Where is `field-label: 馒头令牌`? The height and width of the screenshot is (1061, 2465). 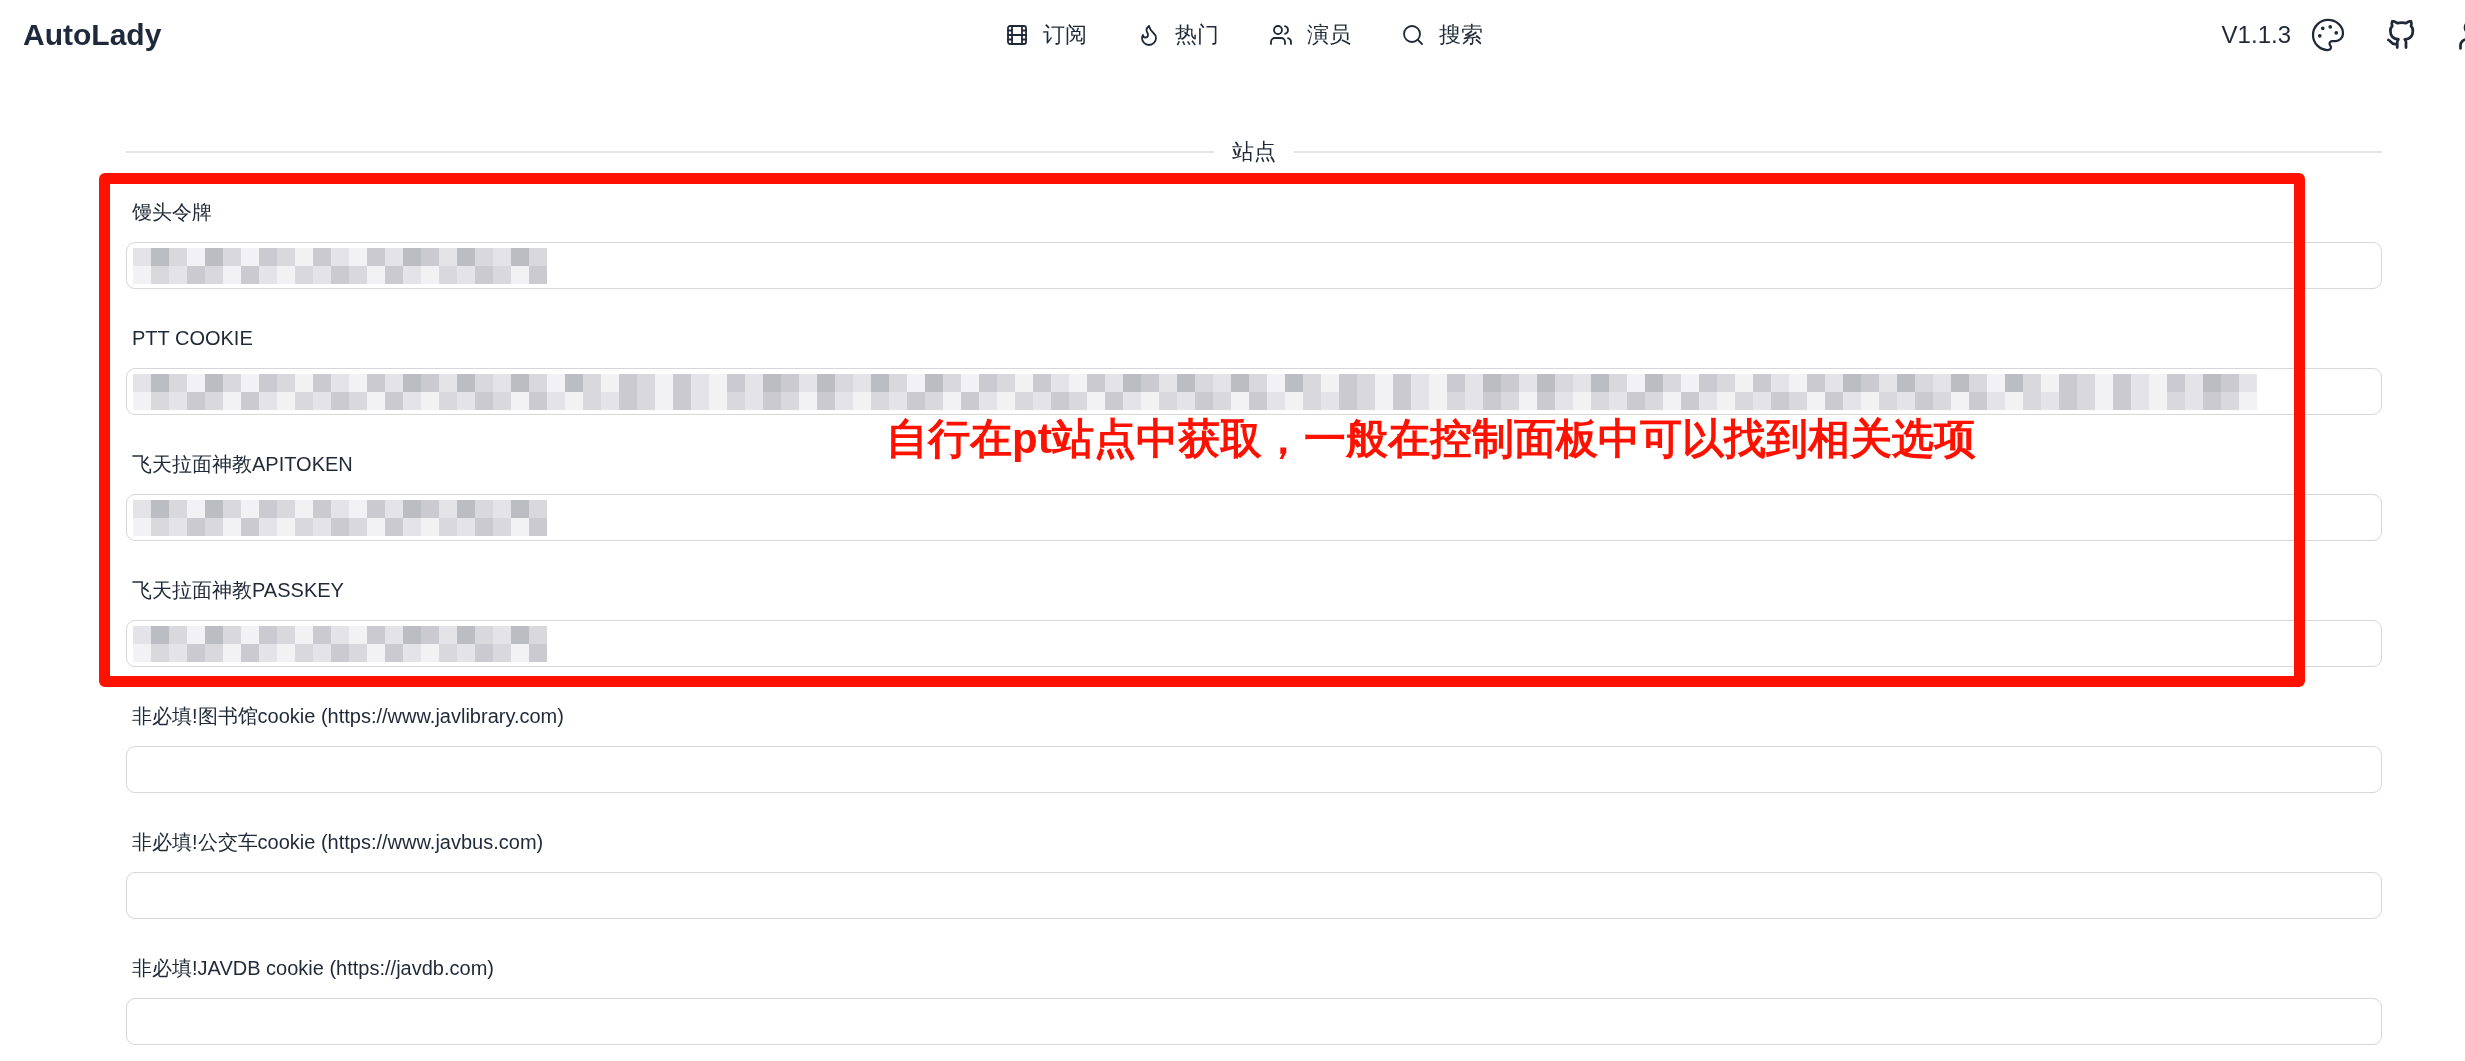 field-label: 馒头令牌 is located at coordinates (171, 212).